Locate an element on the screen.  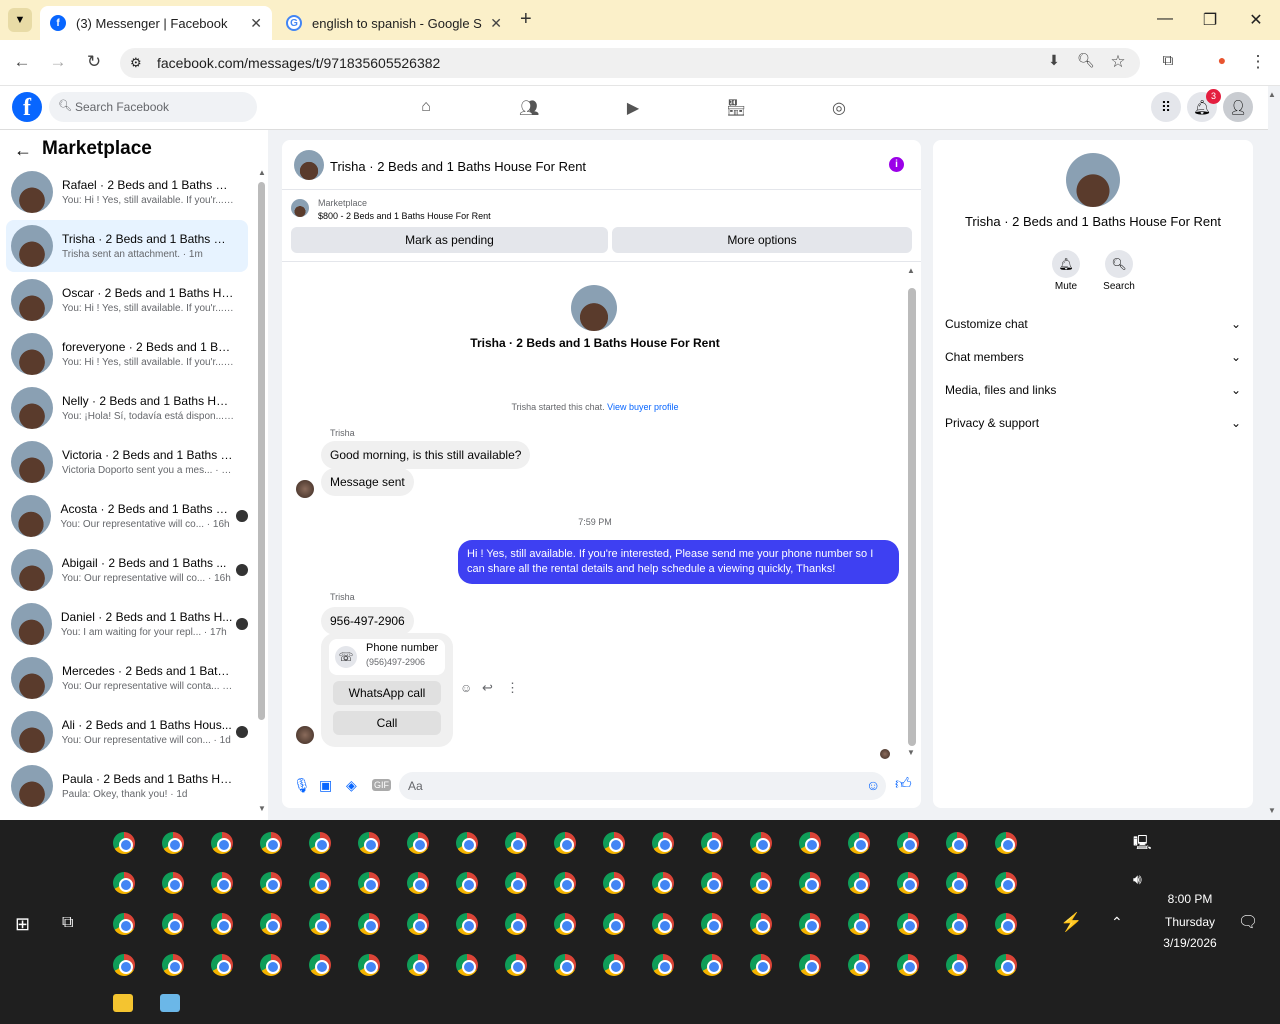
page-scroll-up-icon: ▲ is located at coordinates (1272, 94).